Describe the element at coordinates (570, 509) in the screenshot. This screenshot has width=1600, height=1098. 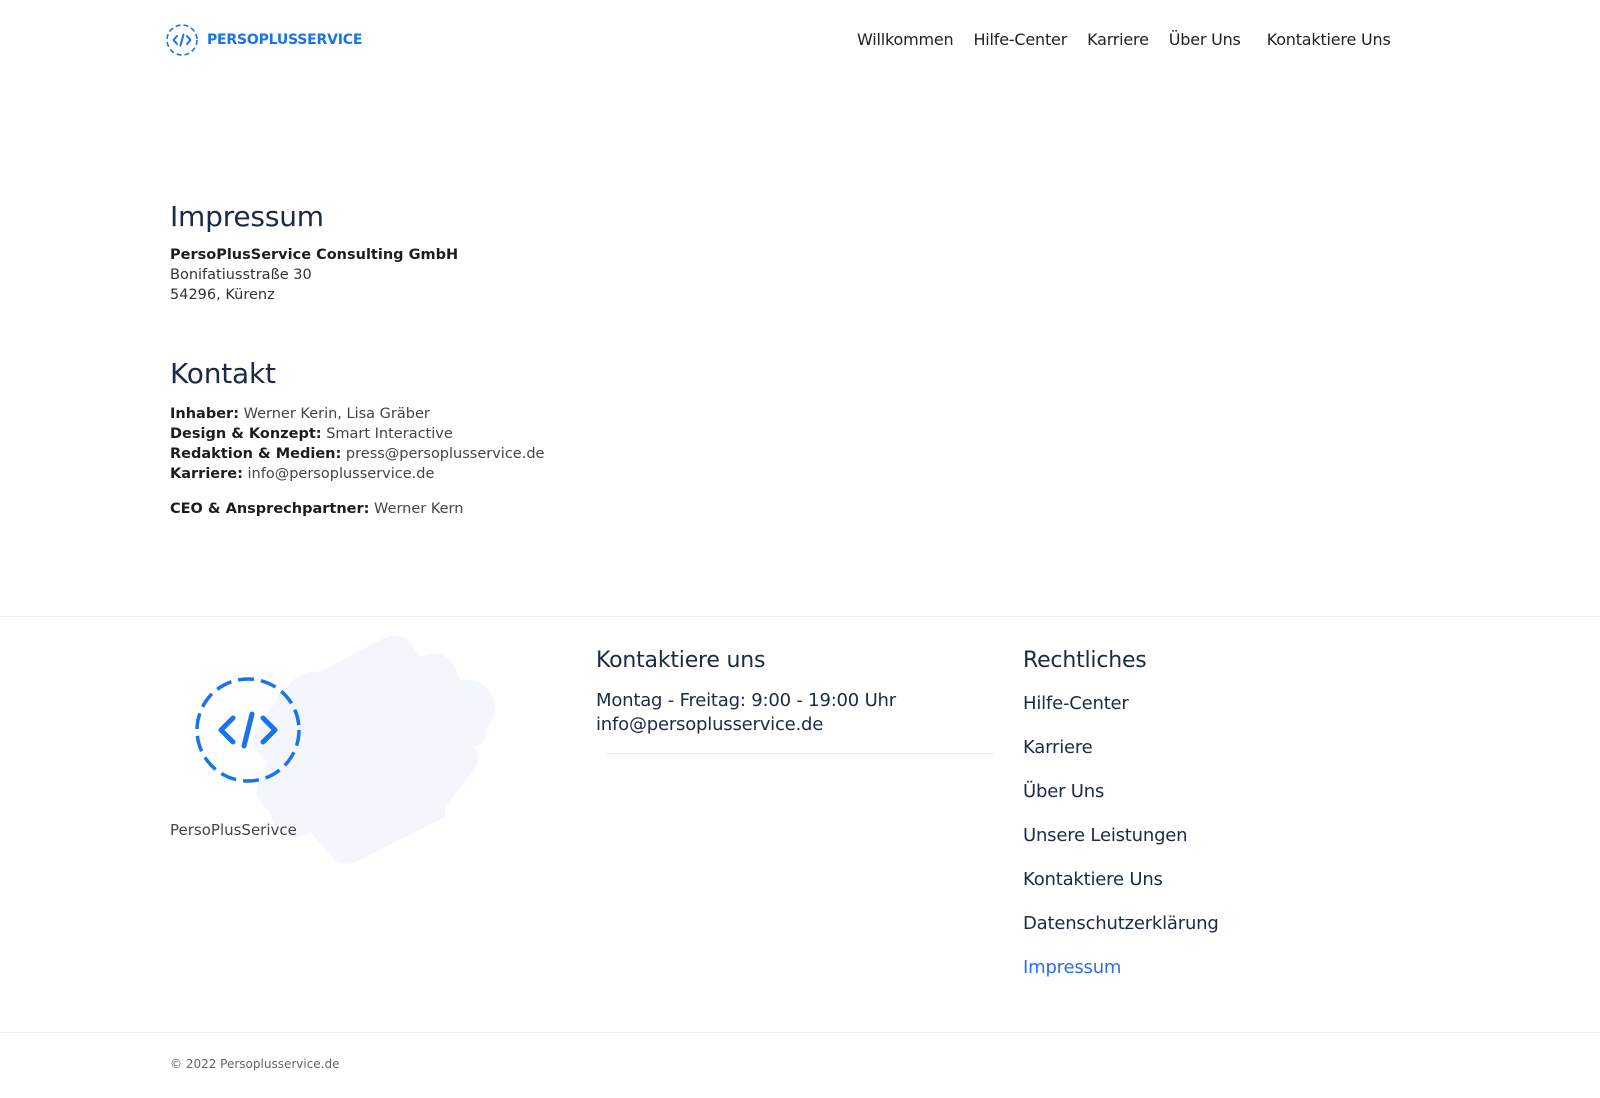
I see `kontakt-row-ceo: CEO & Ansprechpartner: Werner Kern` at that location.